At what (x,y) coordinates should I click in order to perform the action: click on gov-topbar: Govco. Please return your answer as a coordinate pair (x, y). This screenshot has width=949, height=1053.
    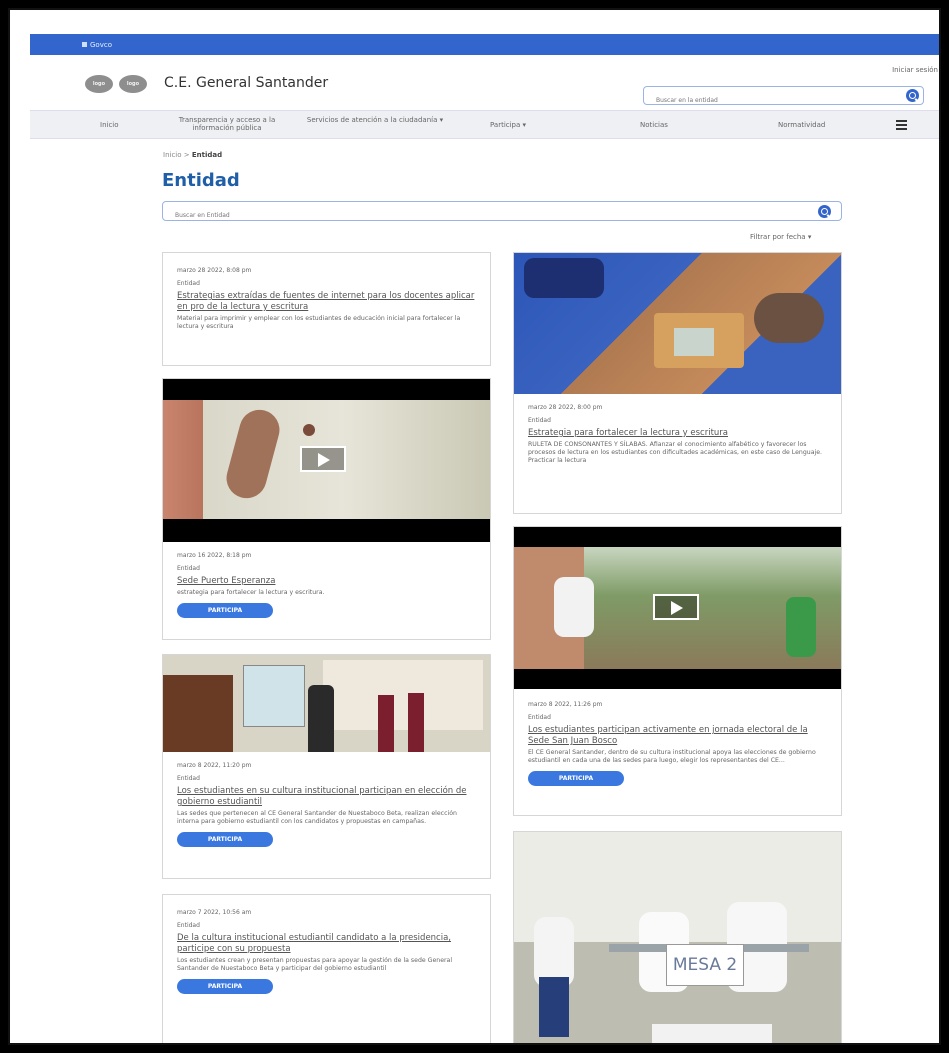
    Looking at the image, I should click on (484, 44).